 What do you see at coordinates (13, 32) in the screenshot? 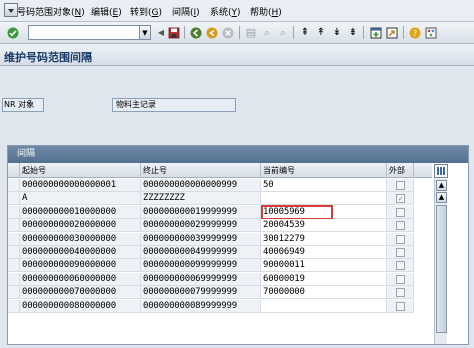
I see `enter-icon` at bounding box center [13, 32].